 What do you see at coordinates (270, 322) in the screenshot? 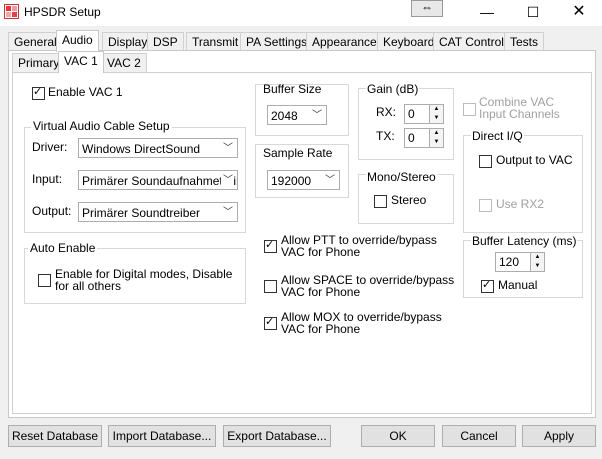
I see `allow-mox-checkbox` at bounding box center [270, 322].